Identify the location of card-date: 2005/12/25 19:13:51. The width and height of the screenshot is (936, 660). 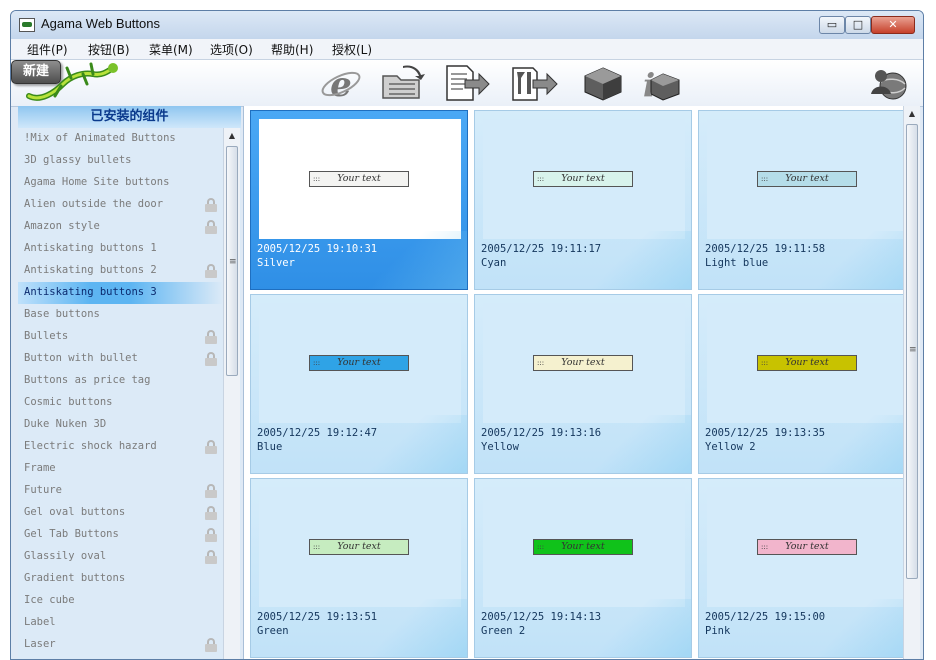
(317, 617).